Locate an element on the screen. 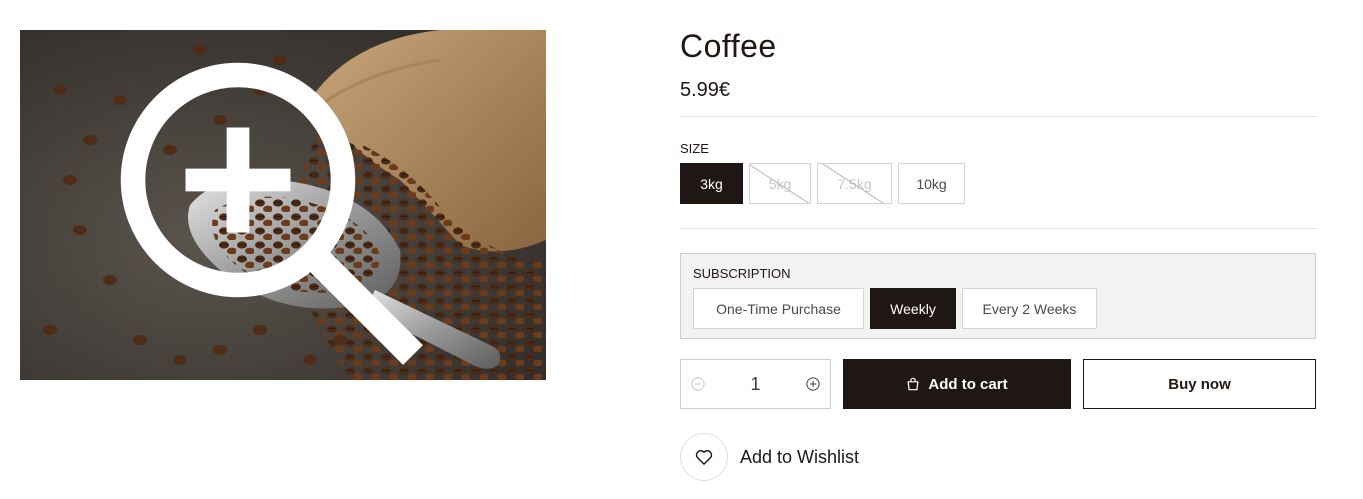  quantity-input is located at coordinates (755, 384).